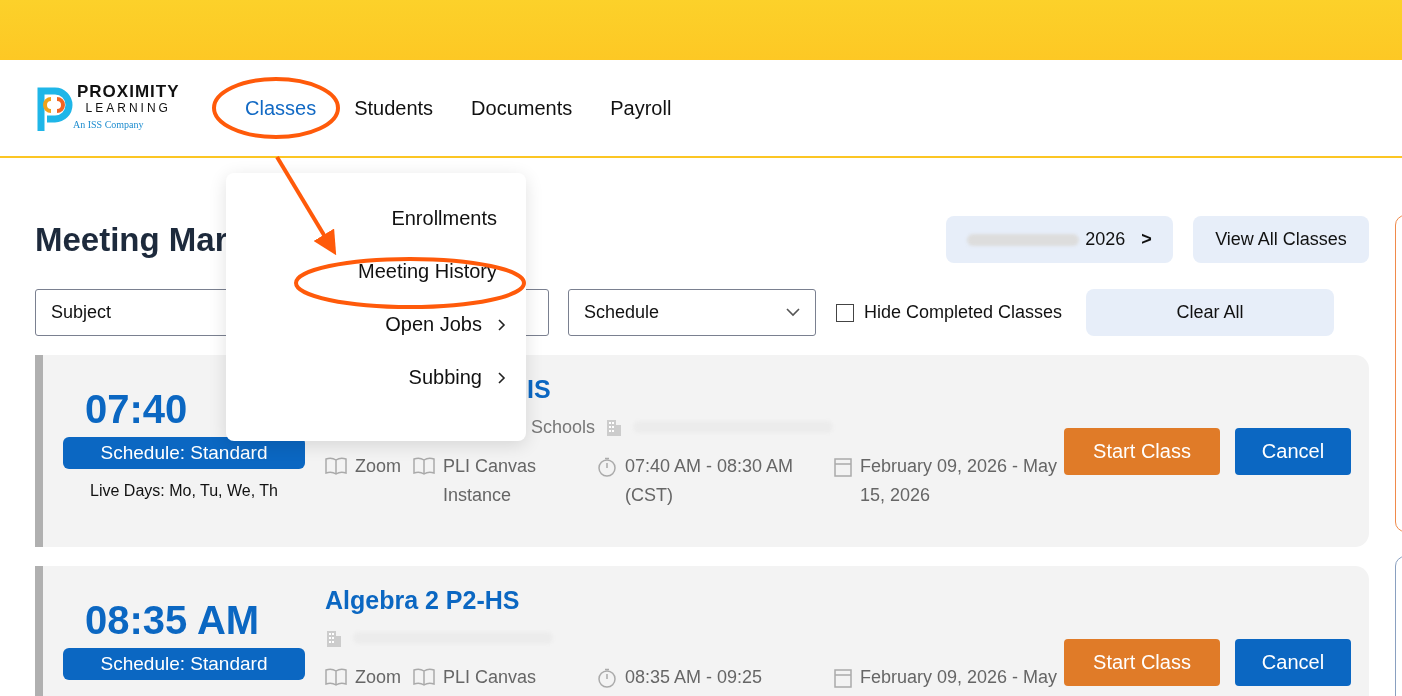 The image size is (1402, 696). I want to click on date-button: 2026 >, so click(1059, 239).